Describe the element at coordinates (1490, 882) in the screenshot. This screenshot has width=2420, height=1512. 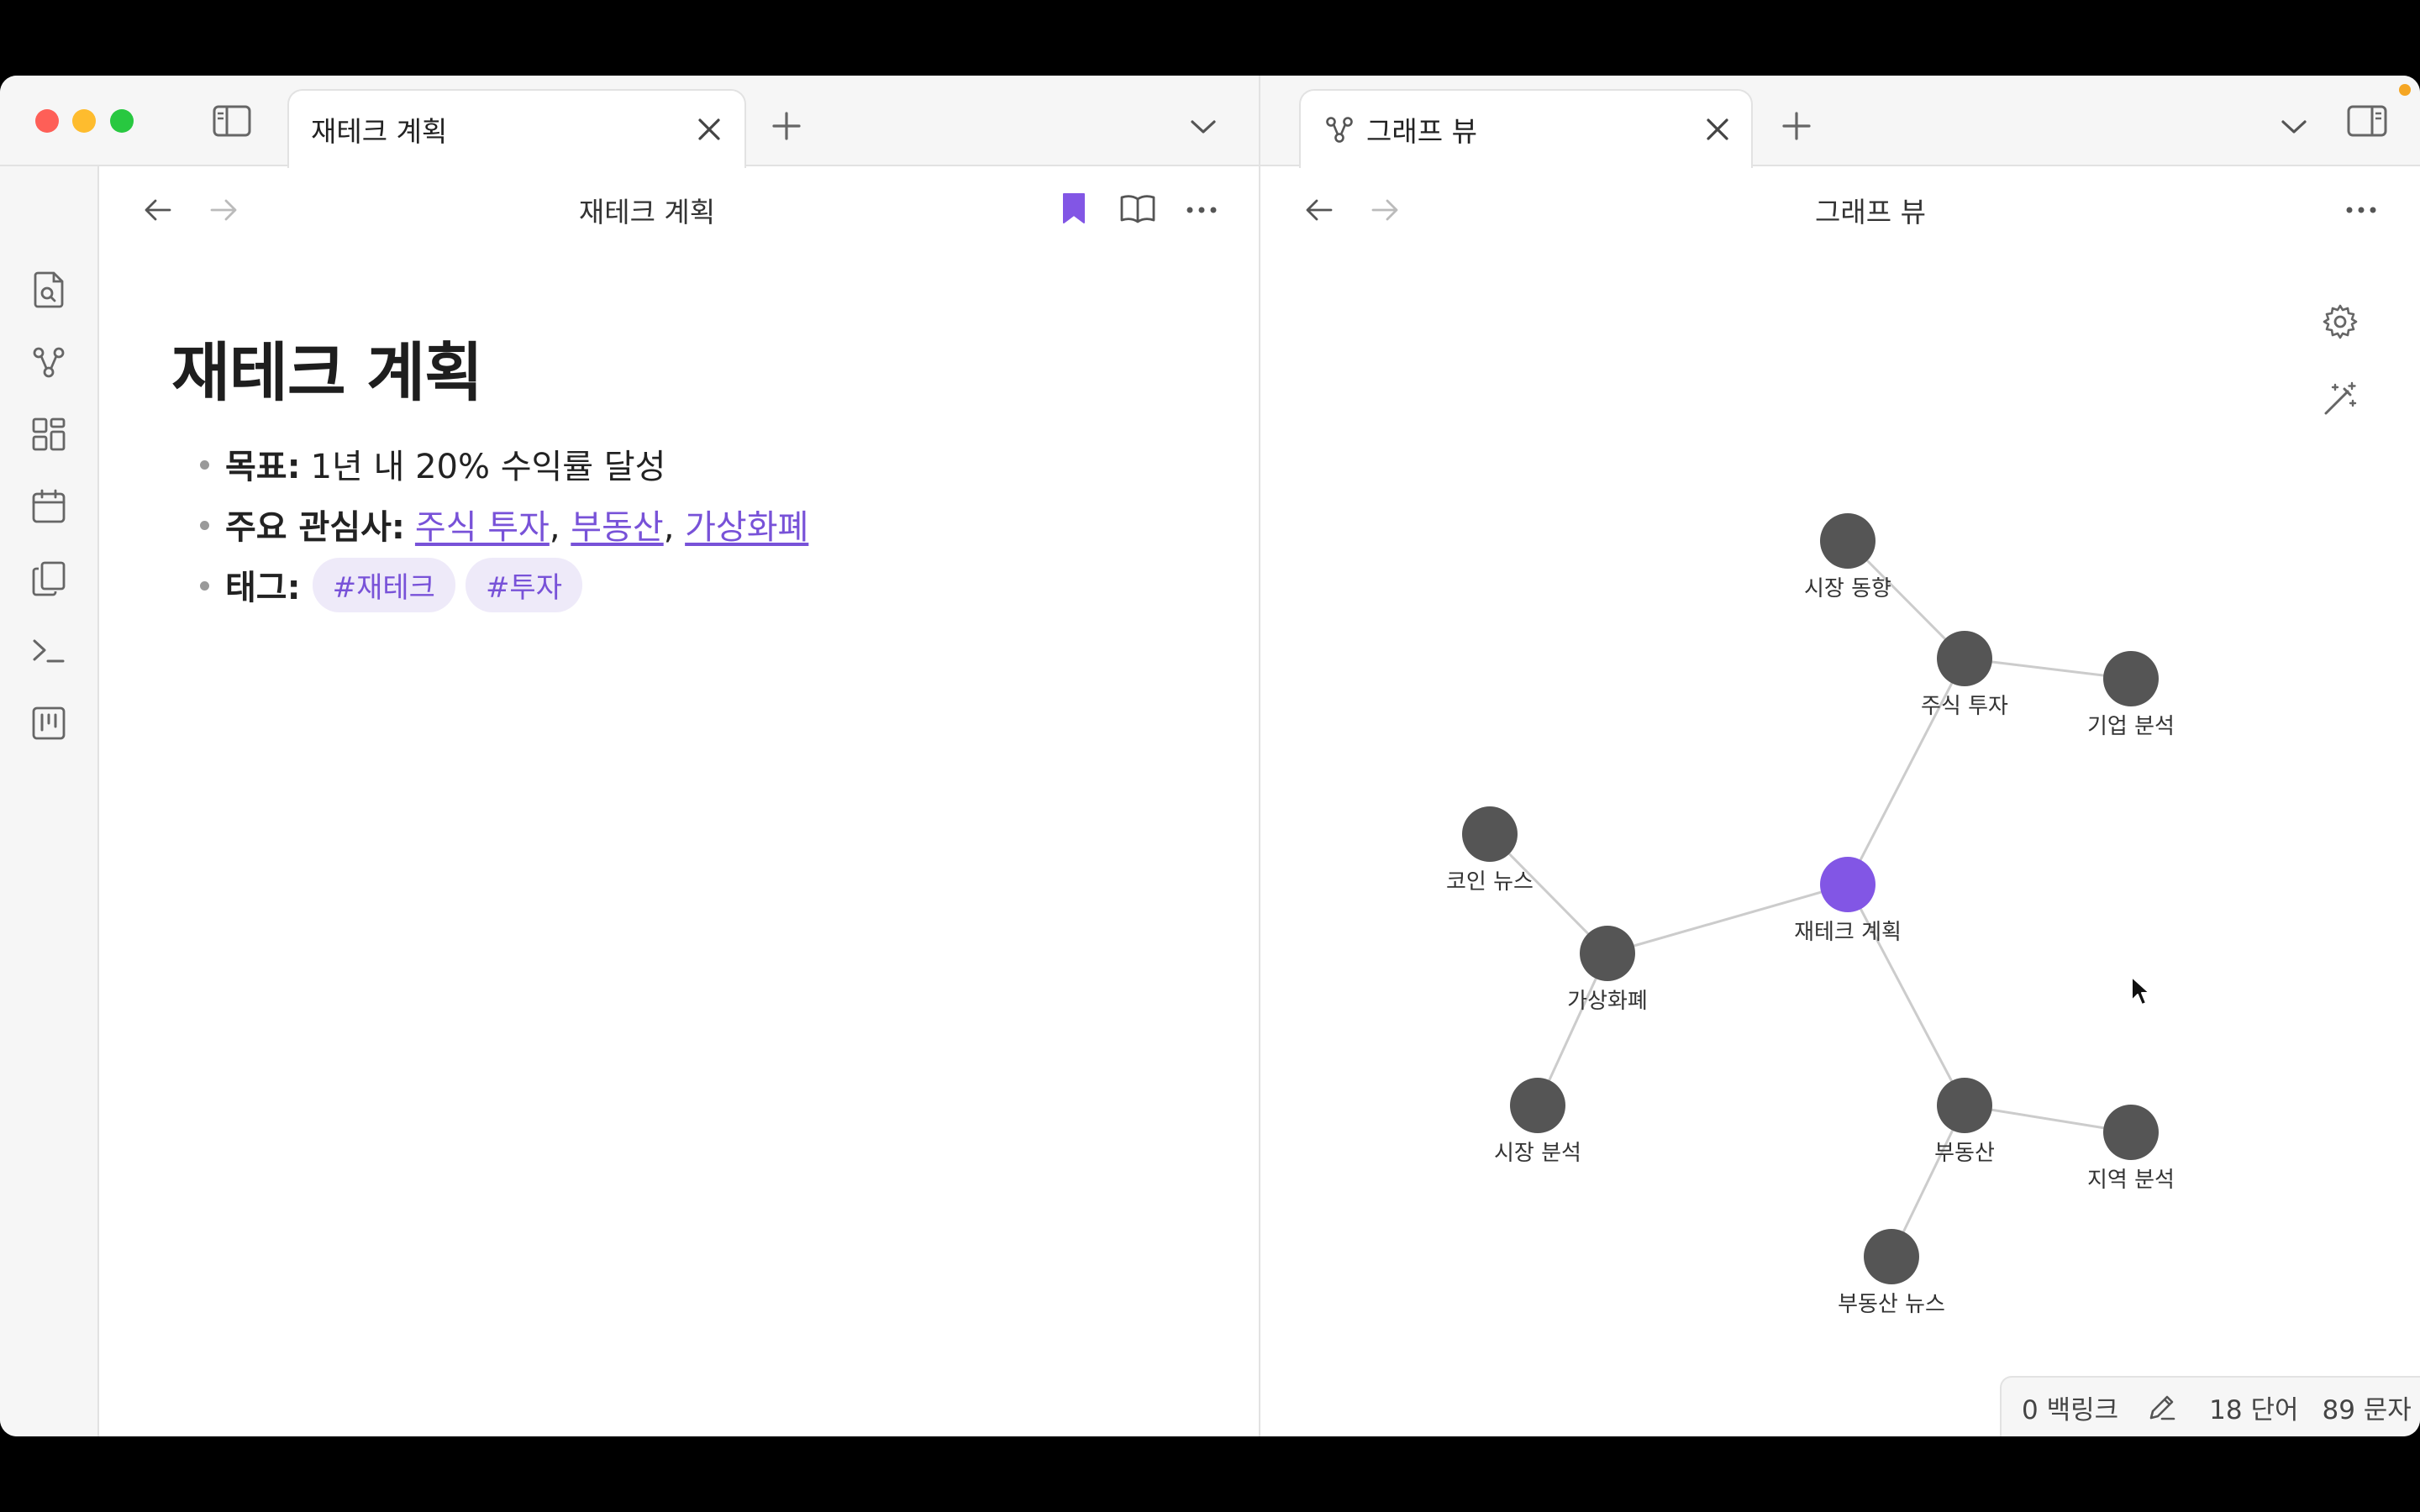
I see `graph-node-label: 코인 뉴스` at that location.